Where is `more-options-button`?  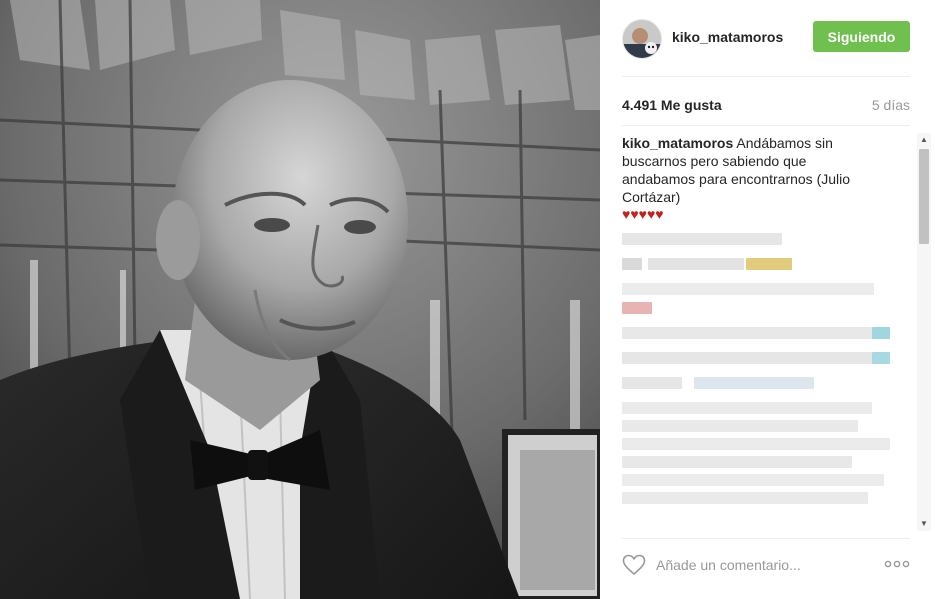
more-options-button is located at coordinates (897, 564).